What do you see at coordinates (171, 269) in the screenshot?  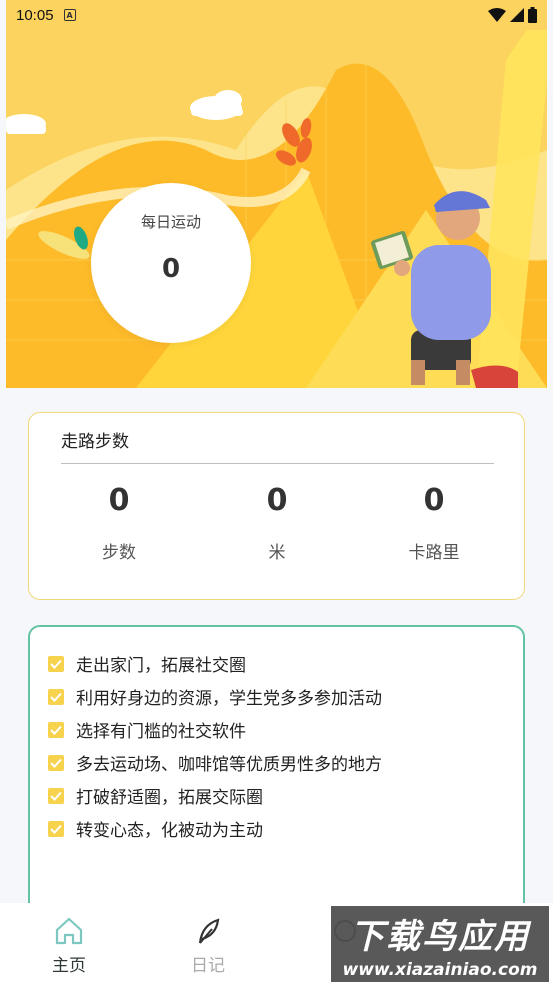 I see `daily-exercise-value: 0` at bounding box center [171, 269].